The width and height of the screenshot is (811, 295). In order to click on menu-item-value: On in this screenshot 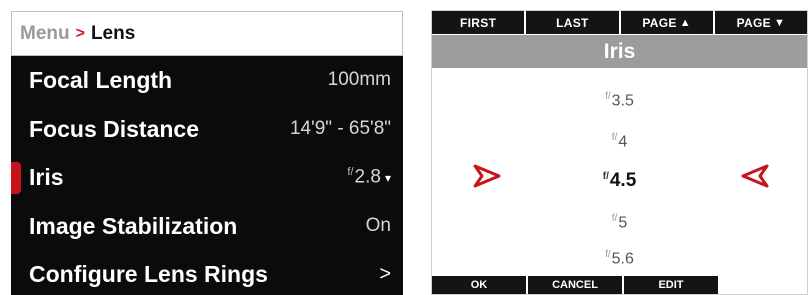, I will do `click(378, 225)`.